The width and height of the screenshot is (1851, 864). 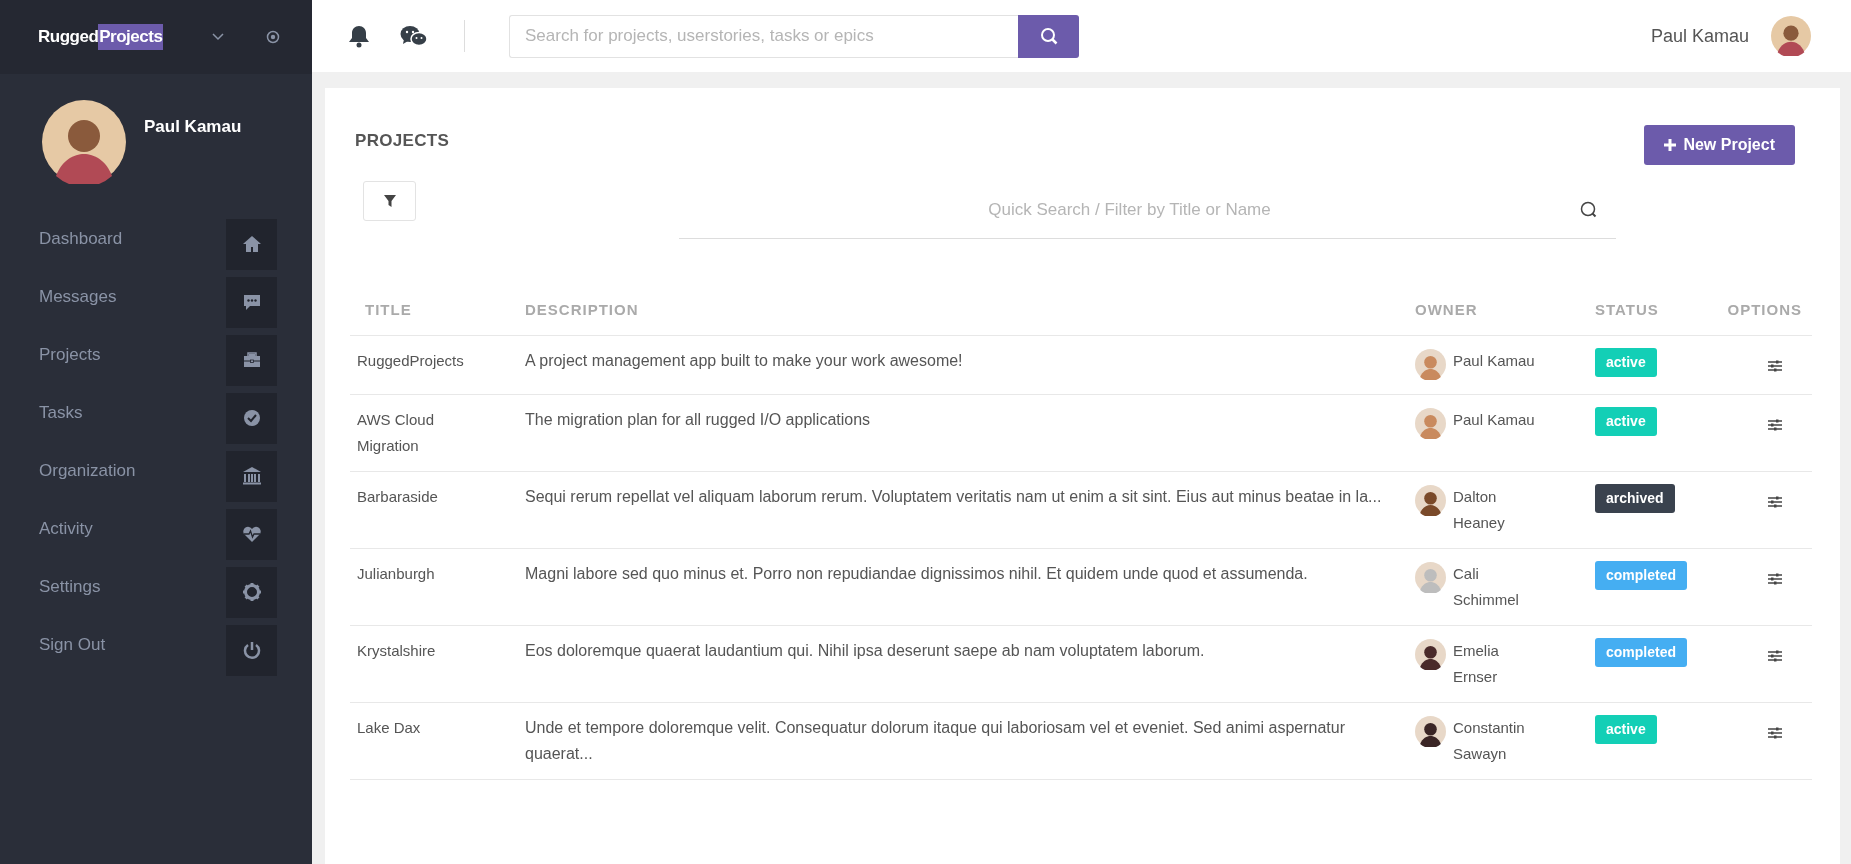 I want to click on nav-link: Projects, so click(x=70, y=355).